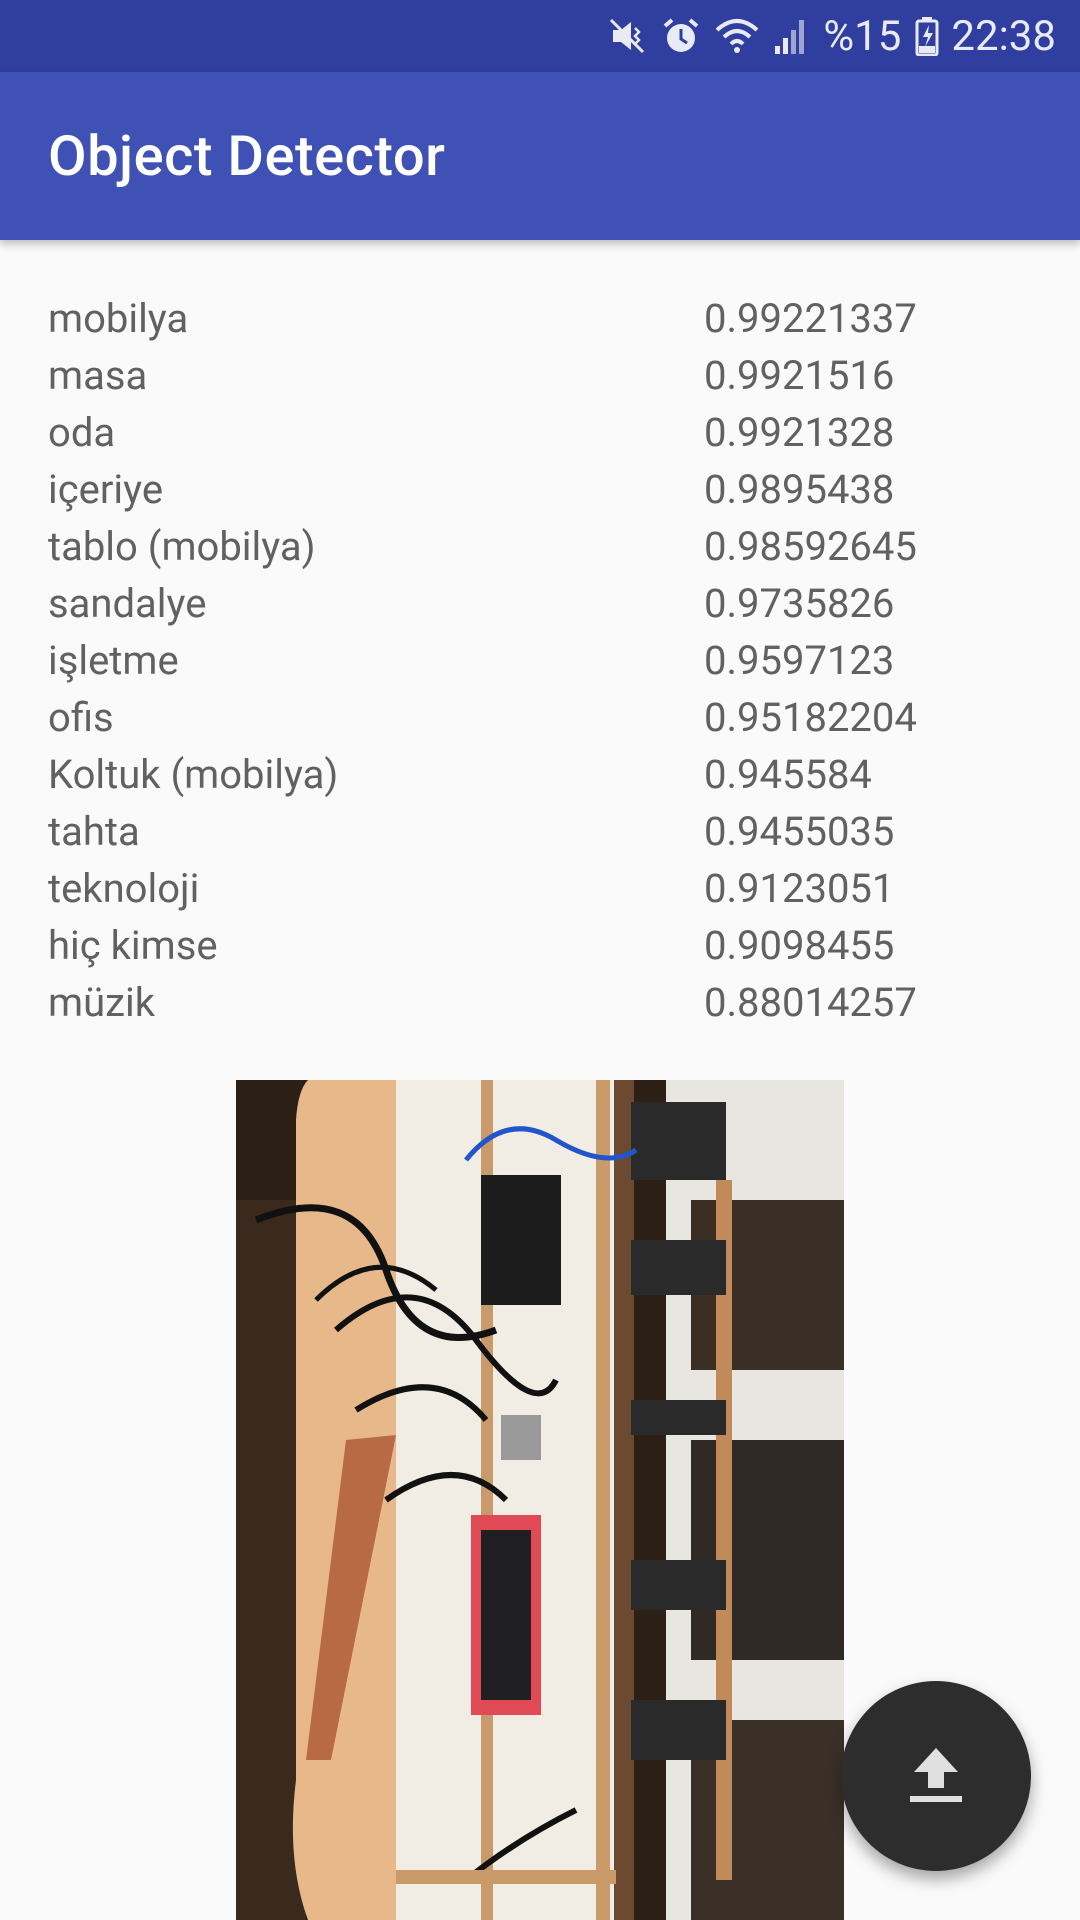  What do you see at coordinates (927, 36) in the screenshot?
I see `battery-charging-icon` at bounding box center [927, 36].